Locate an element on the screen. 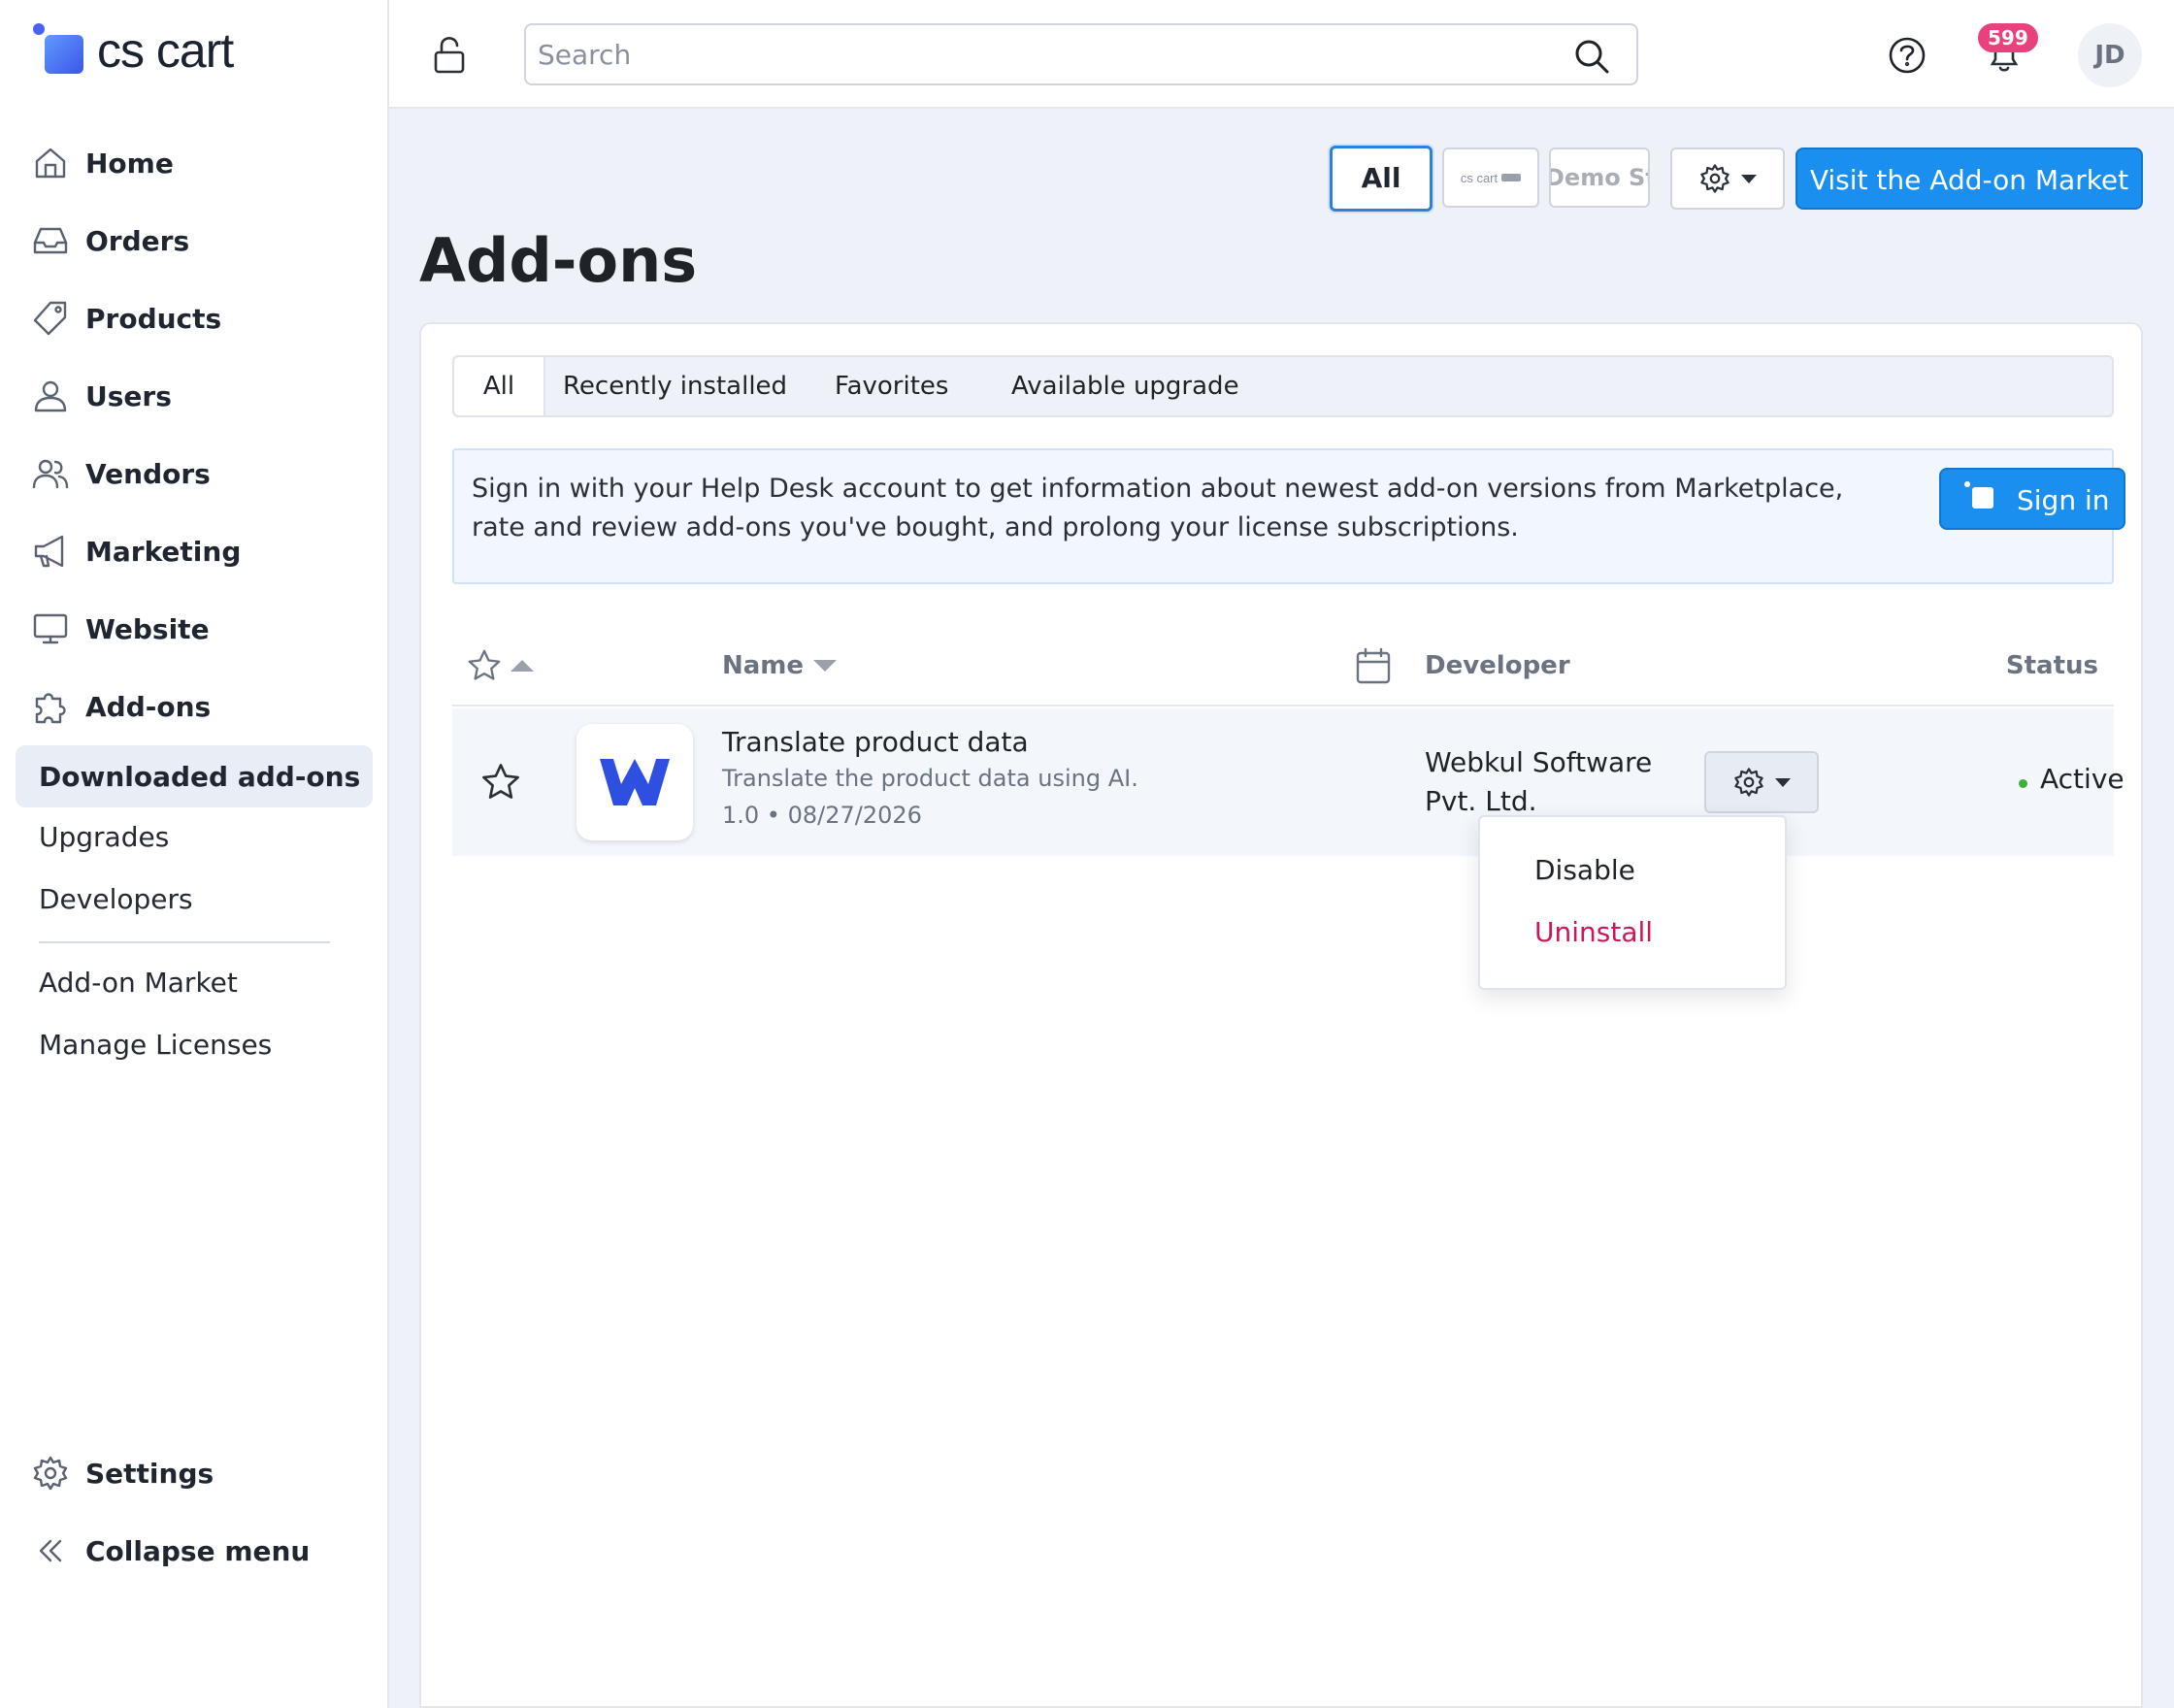 The width and height of the screenshot is (2174, 1708). sidebar-subitem-addon-market: Add-on Market is located at coordinates (138, 983).